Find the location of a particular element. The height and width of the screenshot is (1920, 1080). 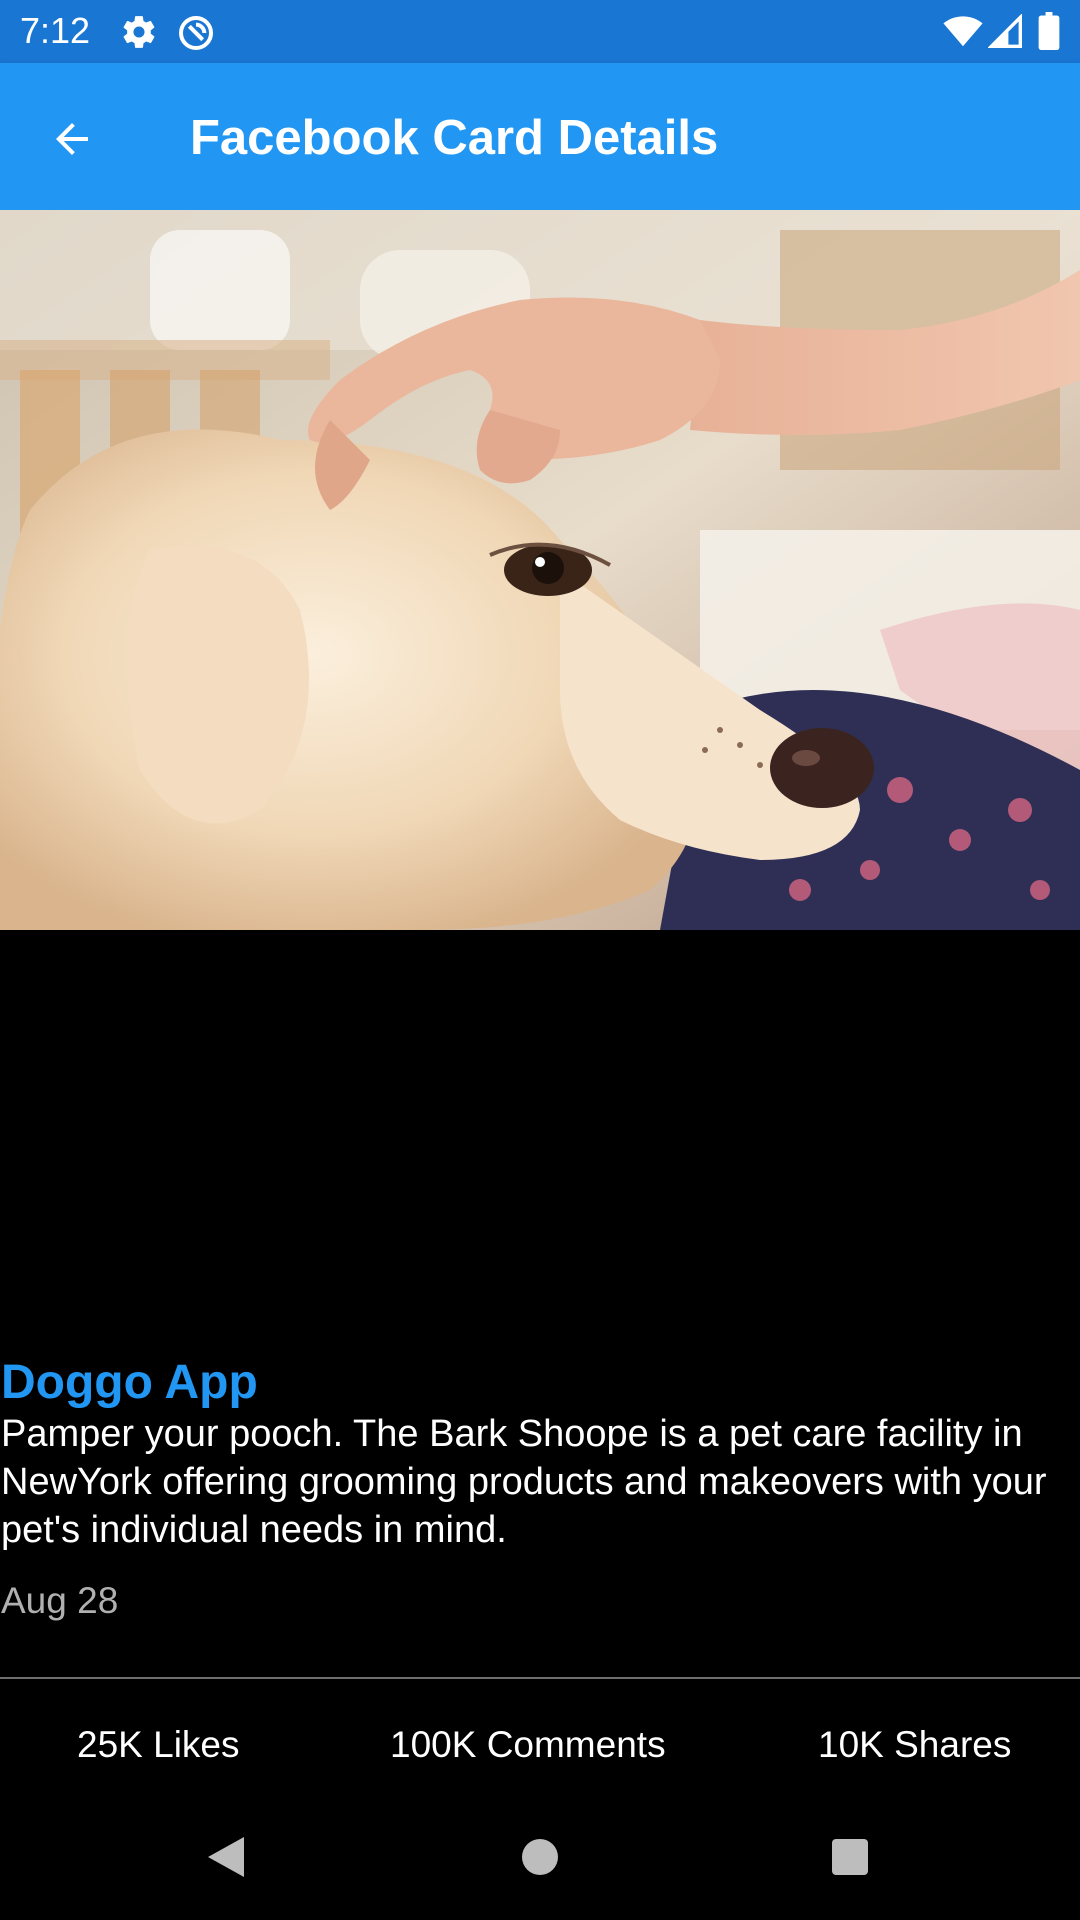

home-circle-icon is located at coordinates (540, 1859).